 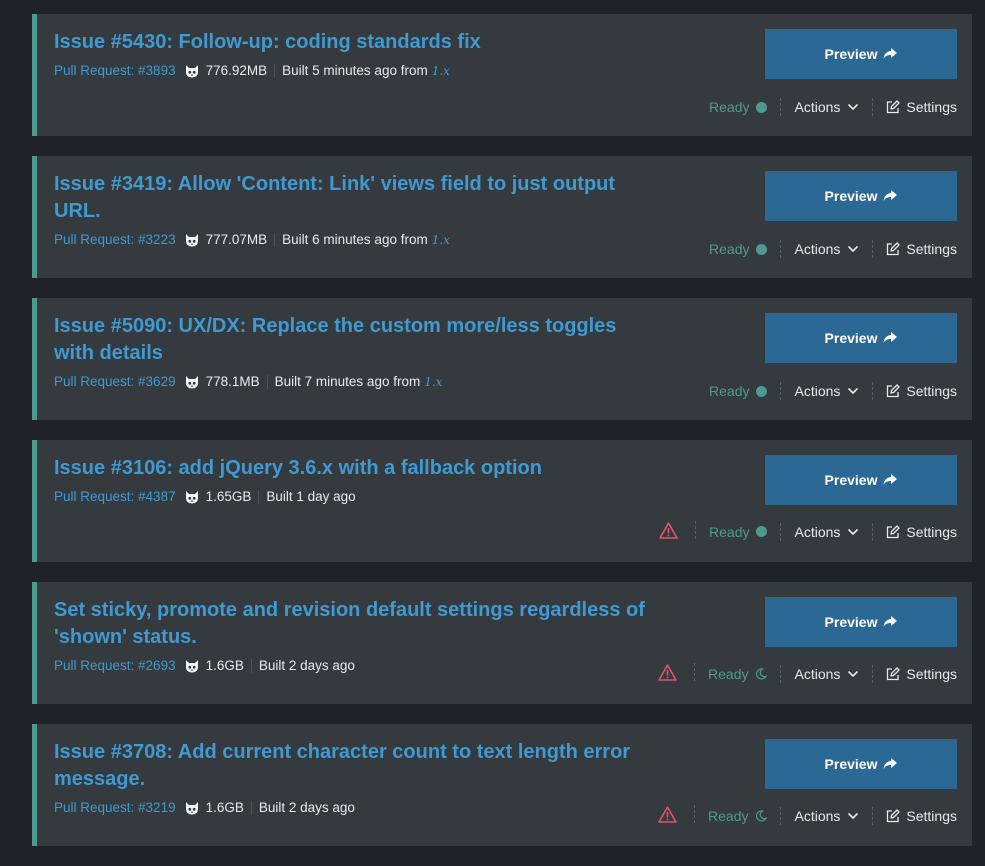 I want to click on build-time: Built 5 minutes ago from, so click(x=355, y=70).